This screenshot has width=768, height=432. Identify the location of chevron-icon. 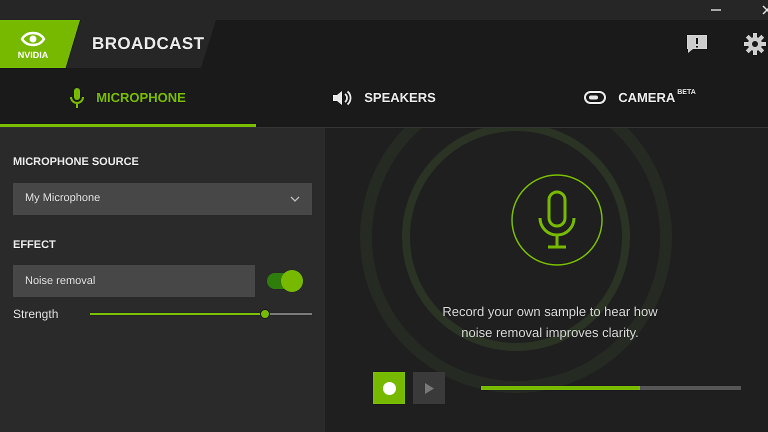
(295, 199).